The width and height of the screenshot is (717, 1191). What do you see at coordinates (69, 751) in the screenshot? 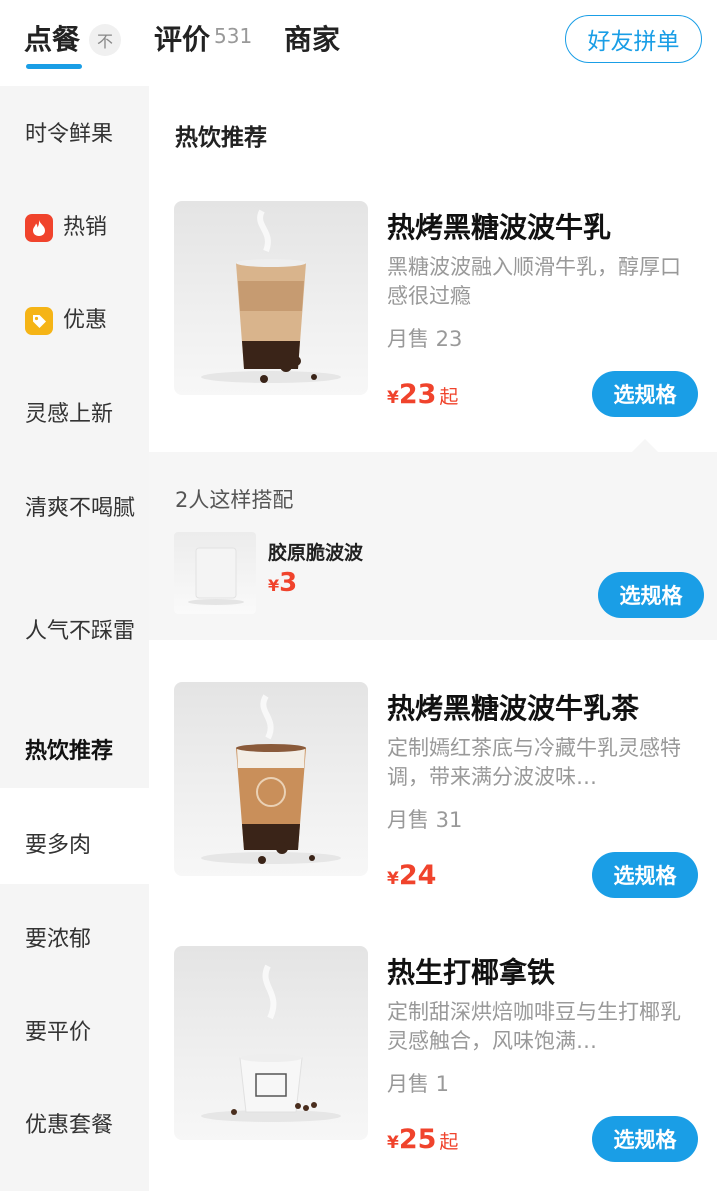
I see `sidebar-item-label: 热饮推荐` at bounding box center [69, 751].